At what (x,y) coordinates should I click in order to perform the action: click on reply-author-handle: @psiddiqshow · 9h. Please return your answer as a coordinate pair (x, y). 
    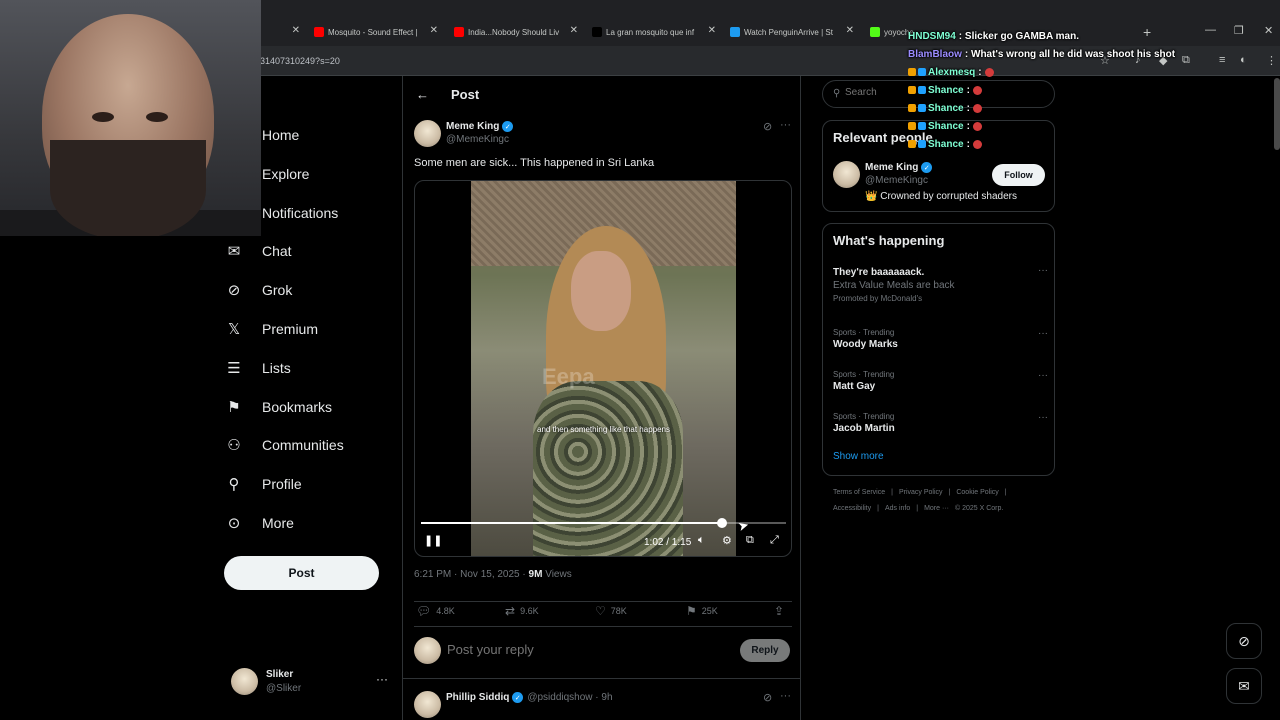
    Looking at the image, I should click on (569, 697).